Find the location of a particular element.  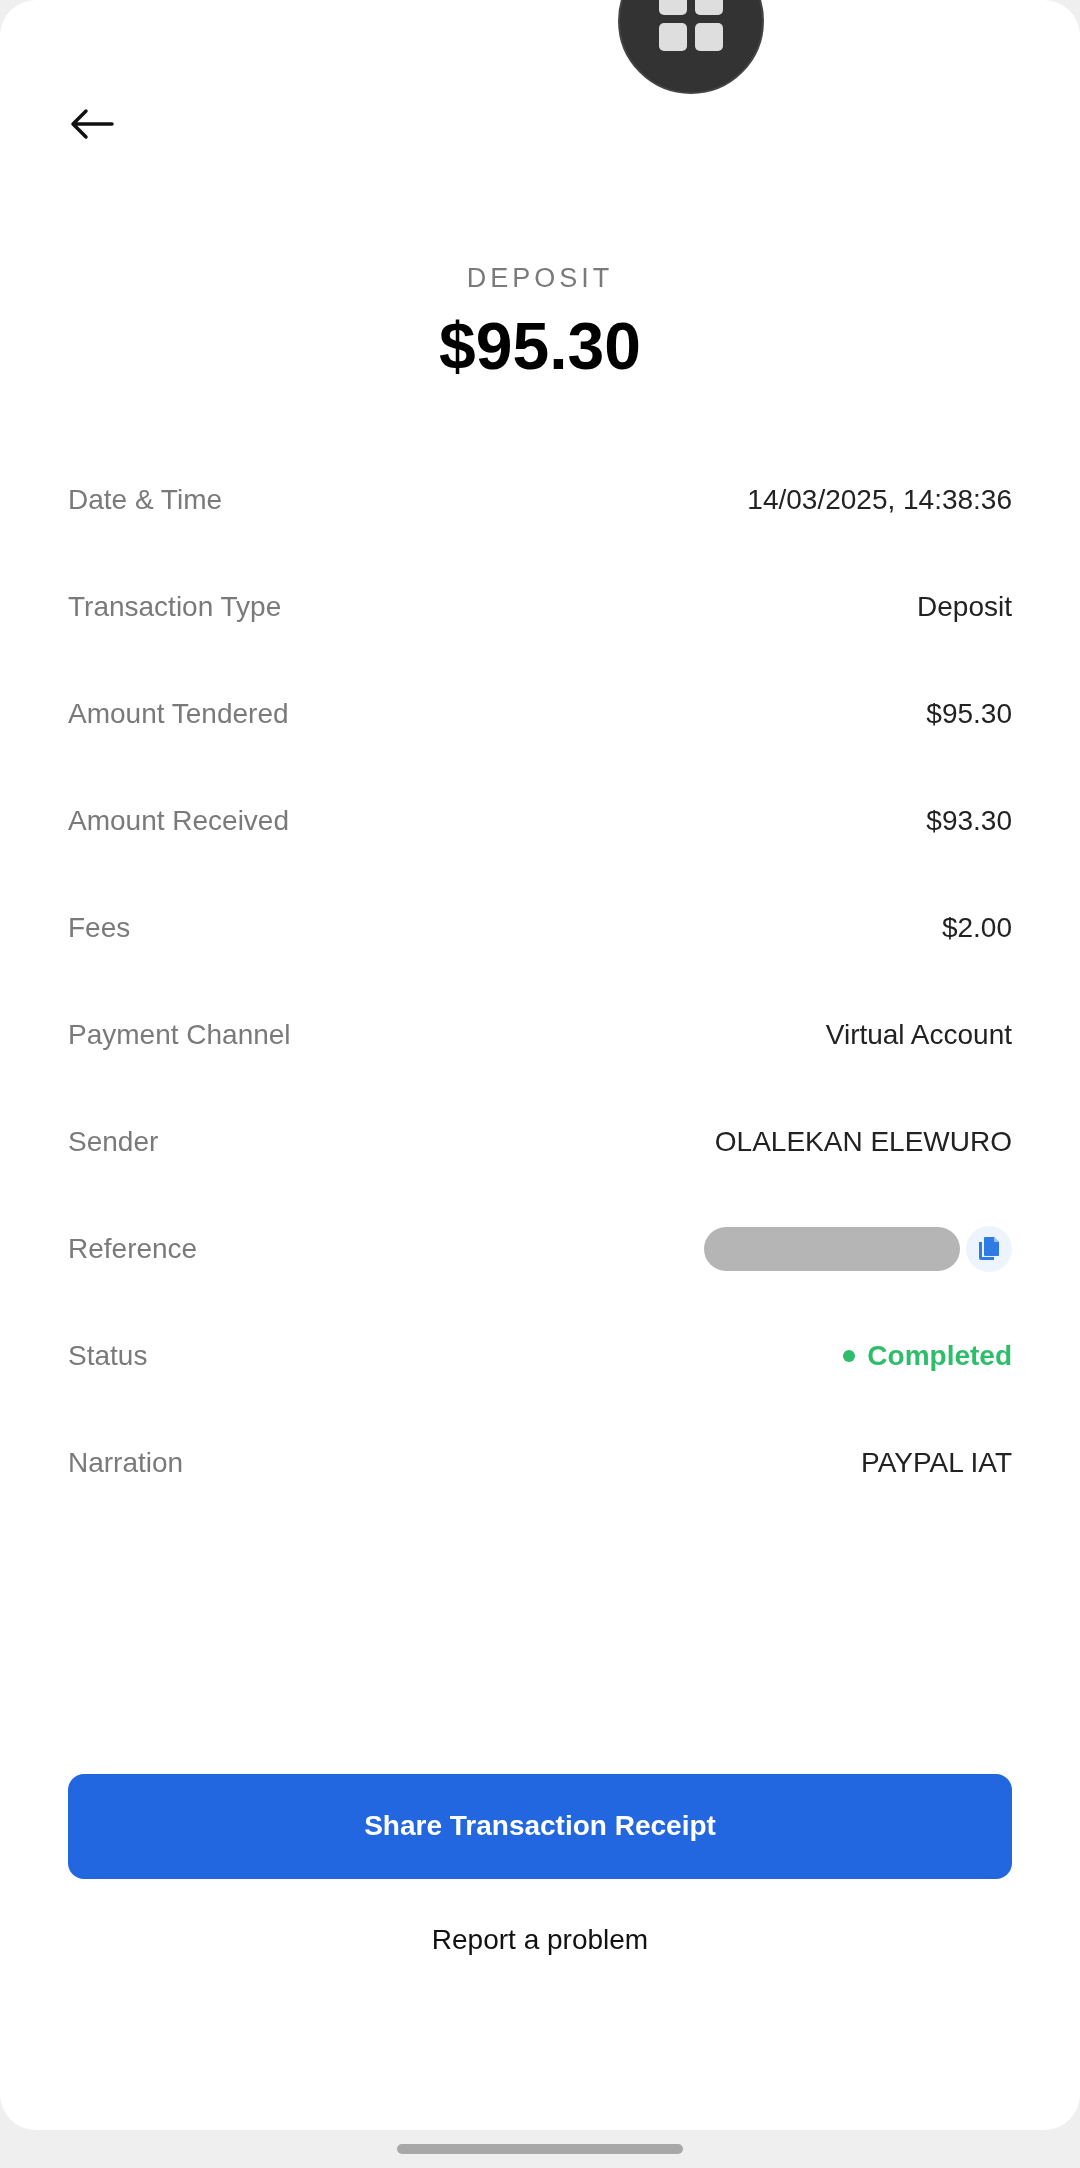

share-receipt-button: Share Transaction Receipt is located at coordinates (540, 1826).